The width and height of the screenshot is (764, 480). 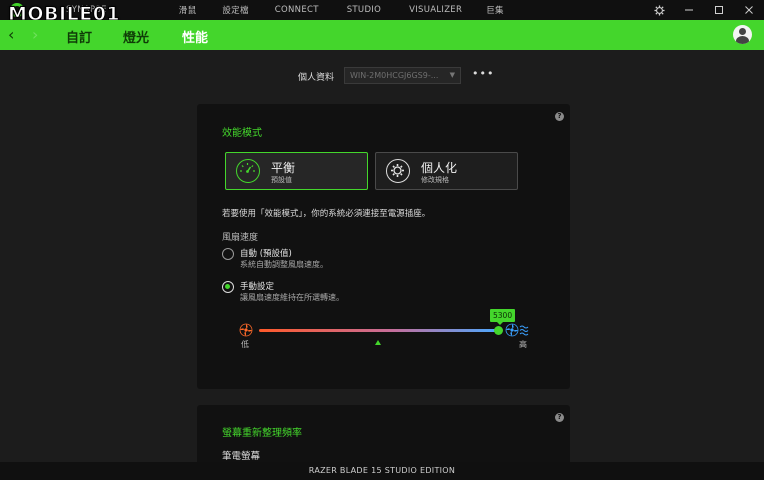 I want to click on window-controls, so click(x=704, y=10).